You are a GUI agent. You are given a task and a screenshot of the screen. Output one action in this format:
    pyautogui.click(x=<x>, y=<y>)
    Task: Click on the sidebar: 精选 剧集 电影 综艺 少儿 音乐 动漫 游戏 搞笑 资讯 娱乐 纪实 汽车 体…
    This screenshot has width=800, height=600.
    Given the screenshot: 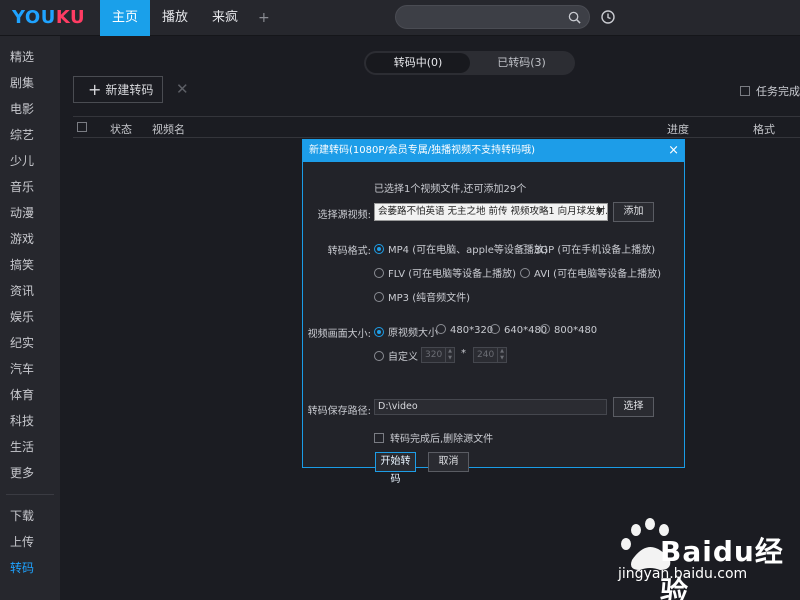 What is the action you would take?
    pyautogui.click(x=30, y=318)
    